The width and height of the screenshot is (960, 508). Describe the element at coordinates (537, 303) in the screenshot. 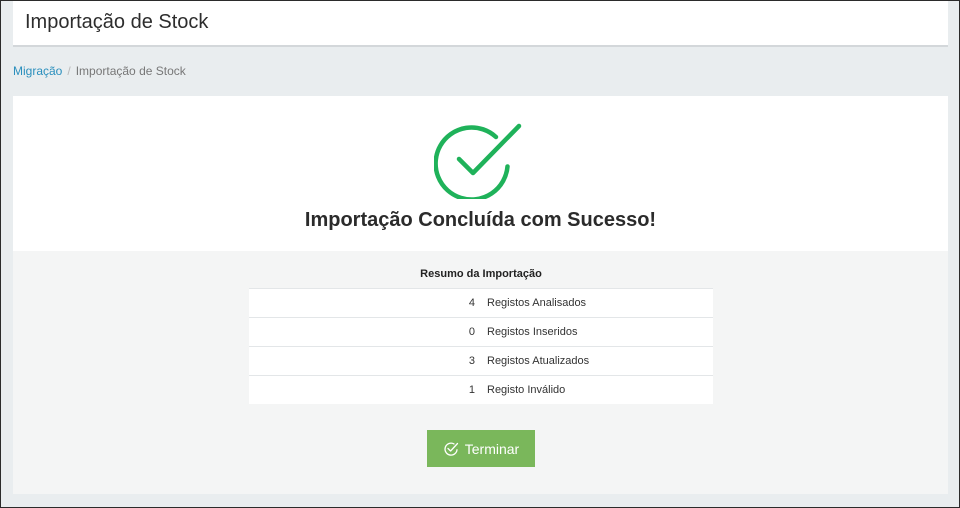

I see `summary-label: Registos Analisados` at that location.